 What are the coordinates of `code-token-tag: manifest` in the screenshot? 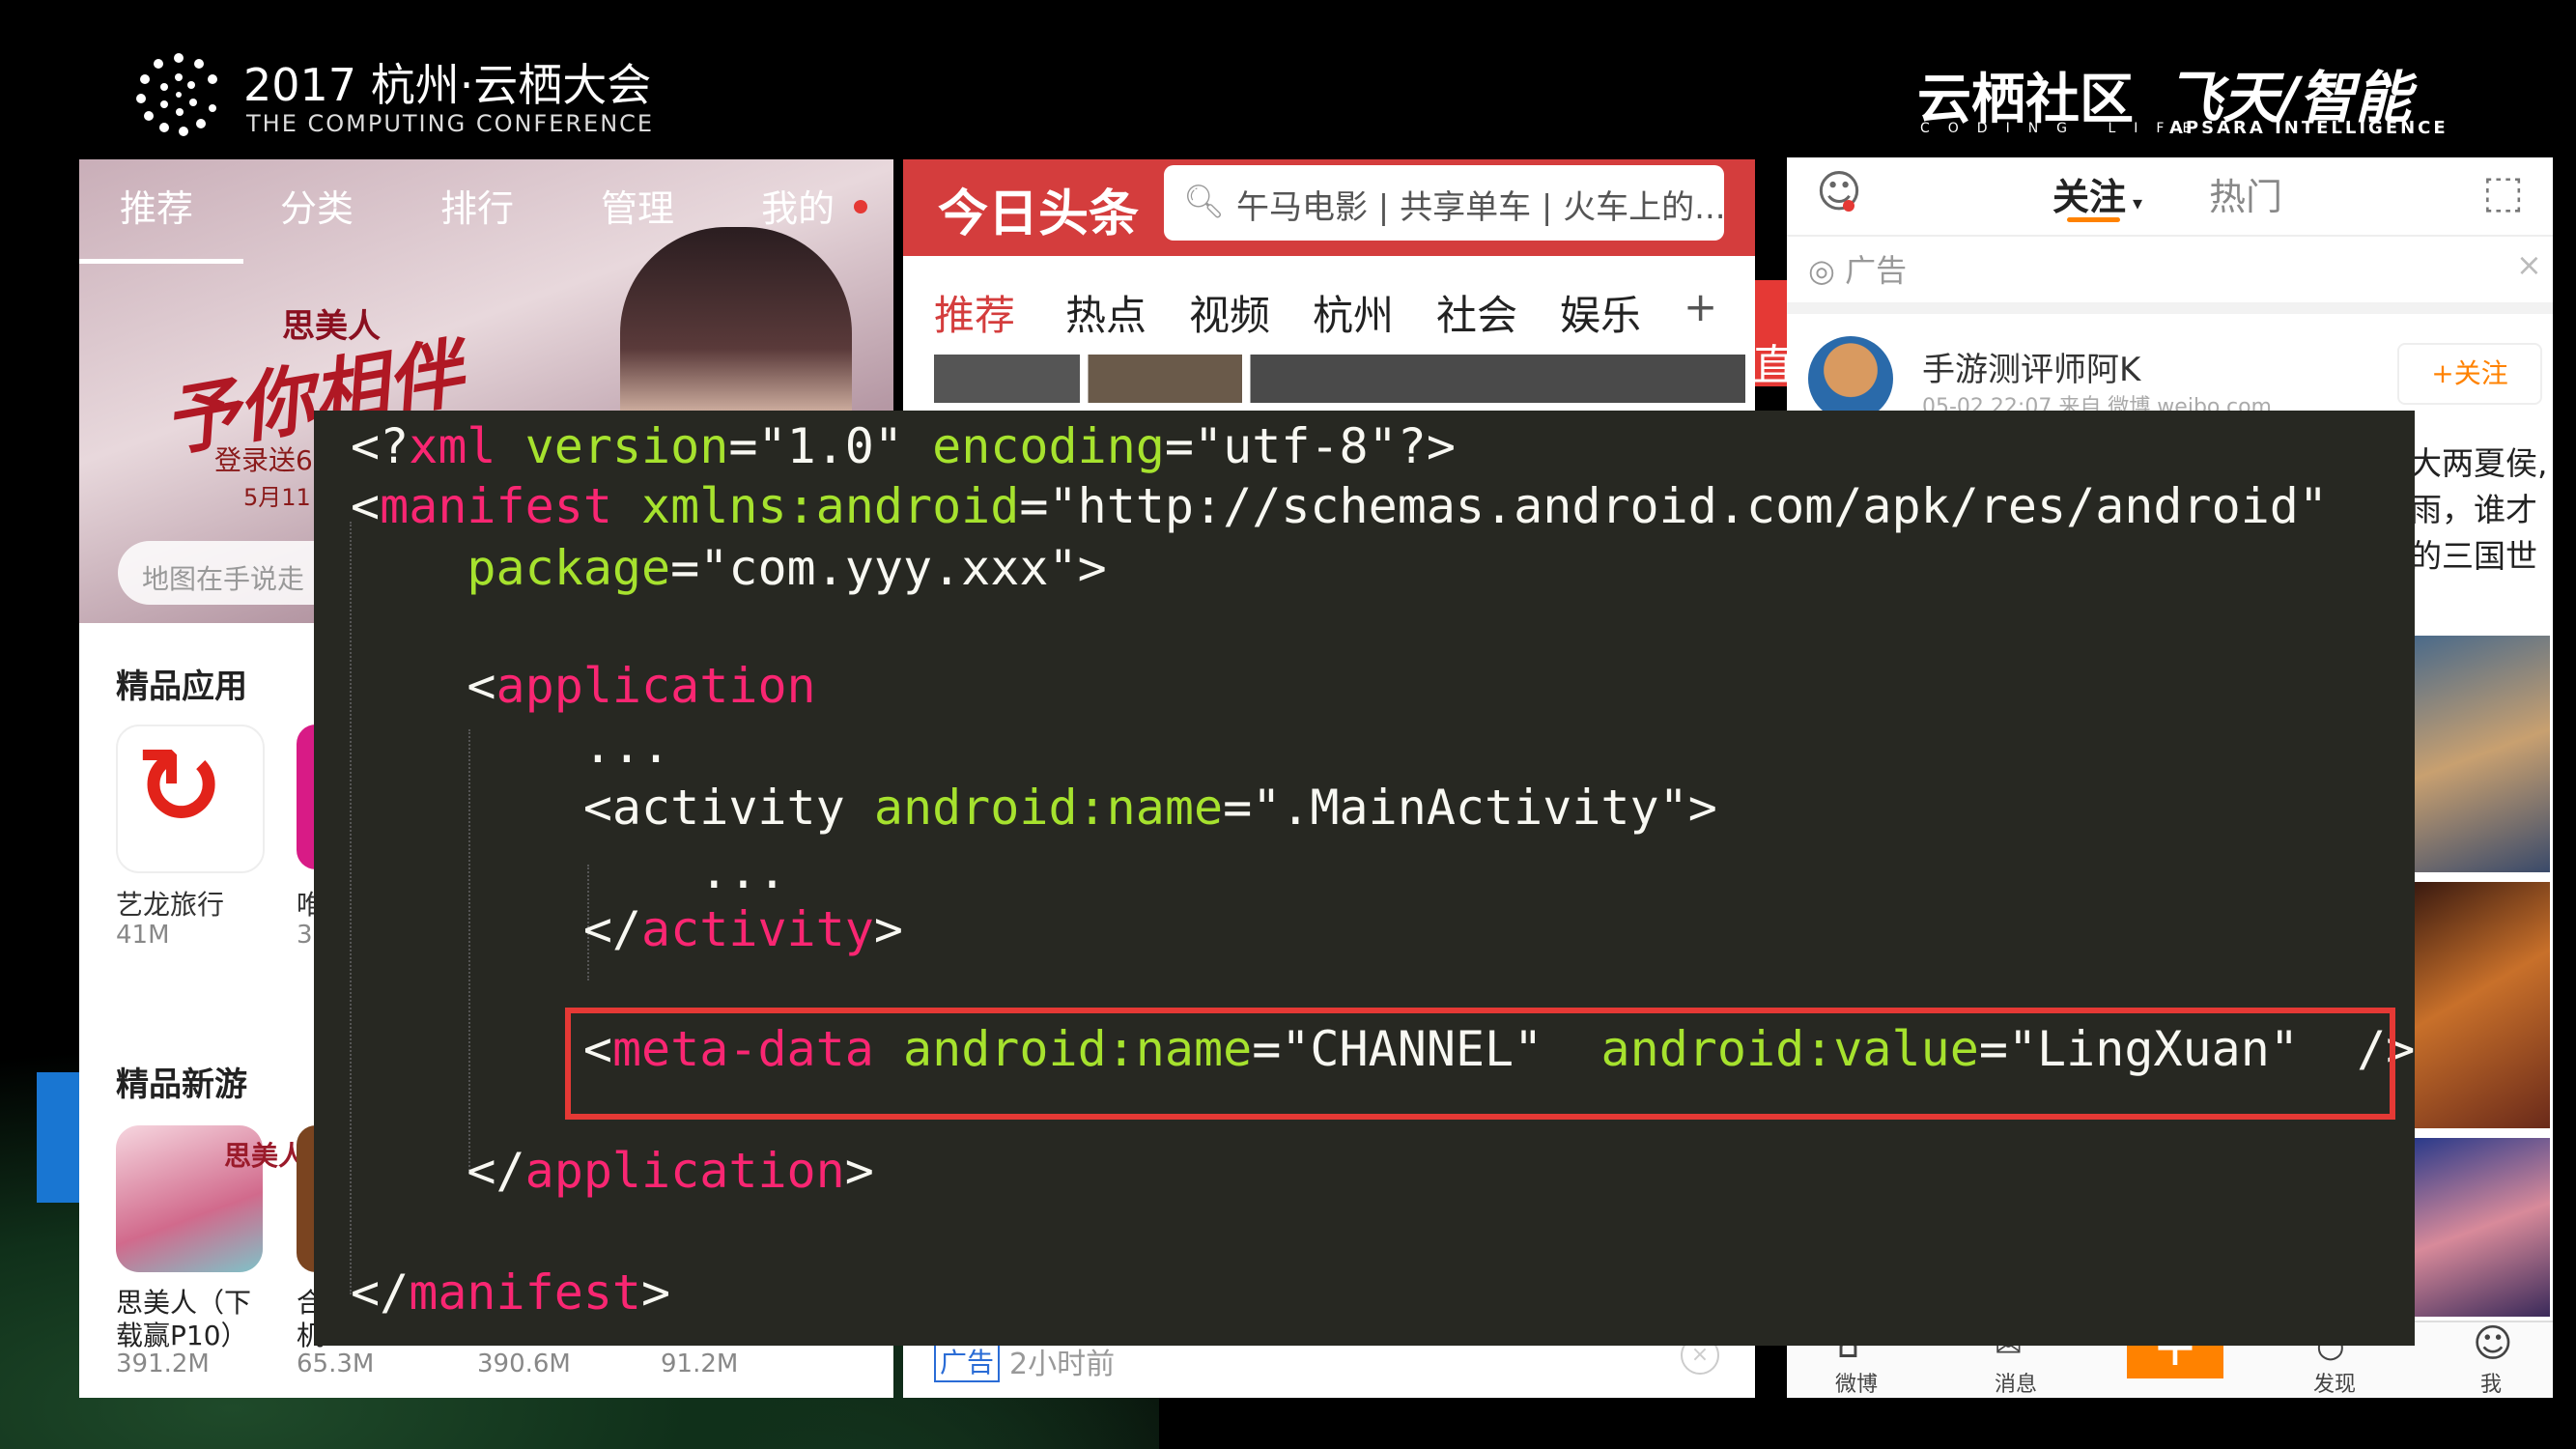 It's located at (496, 506).